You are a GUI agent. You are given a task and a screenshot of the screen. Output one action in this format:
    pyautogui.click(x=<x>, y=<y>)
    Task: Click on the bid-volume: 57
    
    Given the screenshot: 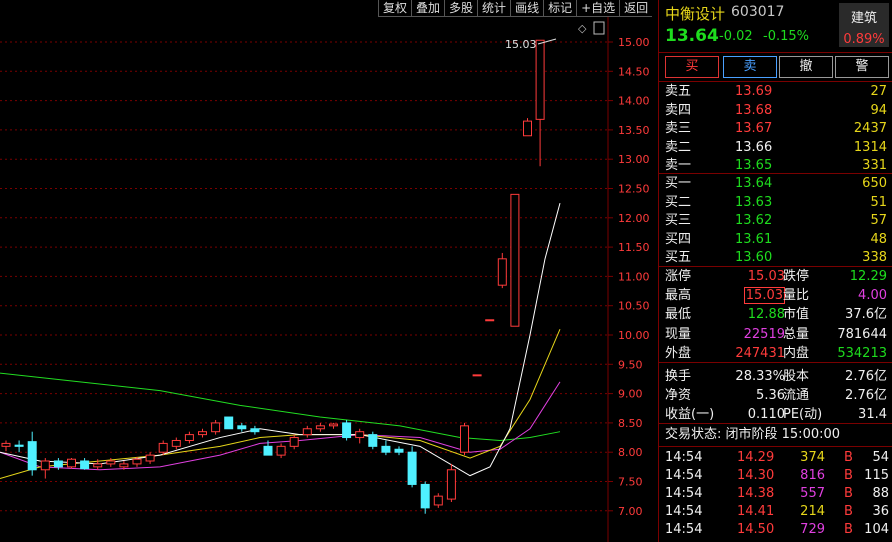 What is the action you would take?
    pyautogui.click(x=878, y=220)
    